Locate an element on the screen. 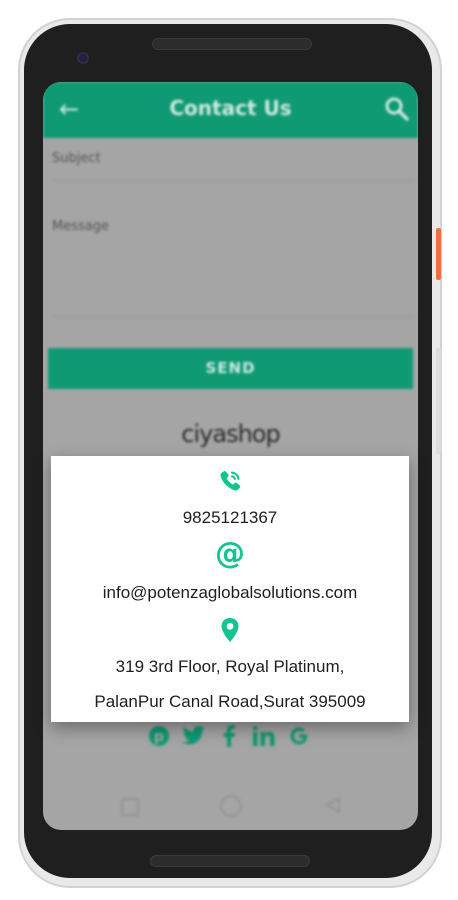 The width and height of the screenshot is (458, 900). phone-number: 9825121367 is located at coordinates (230, 518).